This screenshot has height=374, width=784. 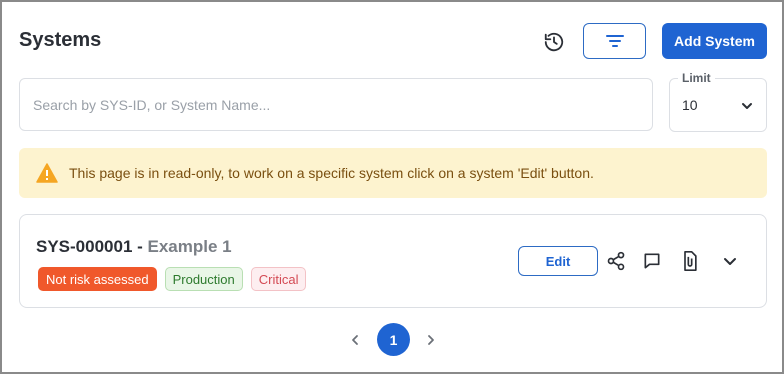 I want to click on page-button-current: 1, so click(x=393, y=339).